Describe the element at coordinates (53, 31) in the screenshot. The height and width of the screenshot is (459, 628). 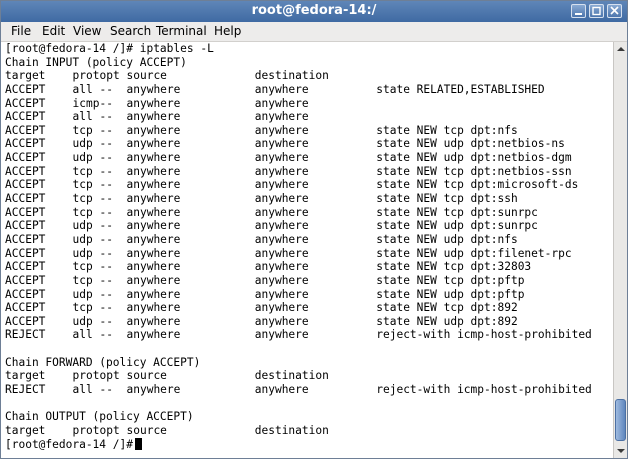
I see `menu-edit: Edit` at that location.